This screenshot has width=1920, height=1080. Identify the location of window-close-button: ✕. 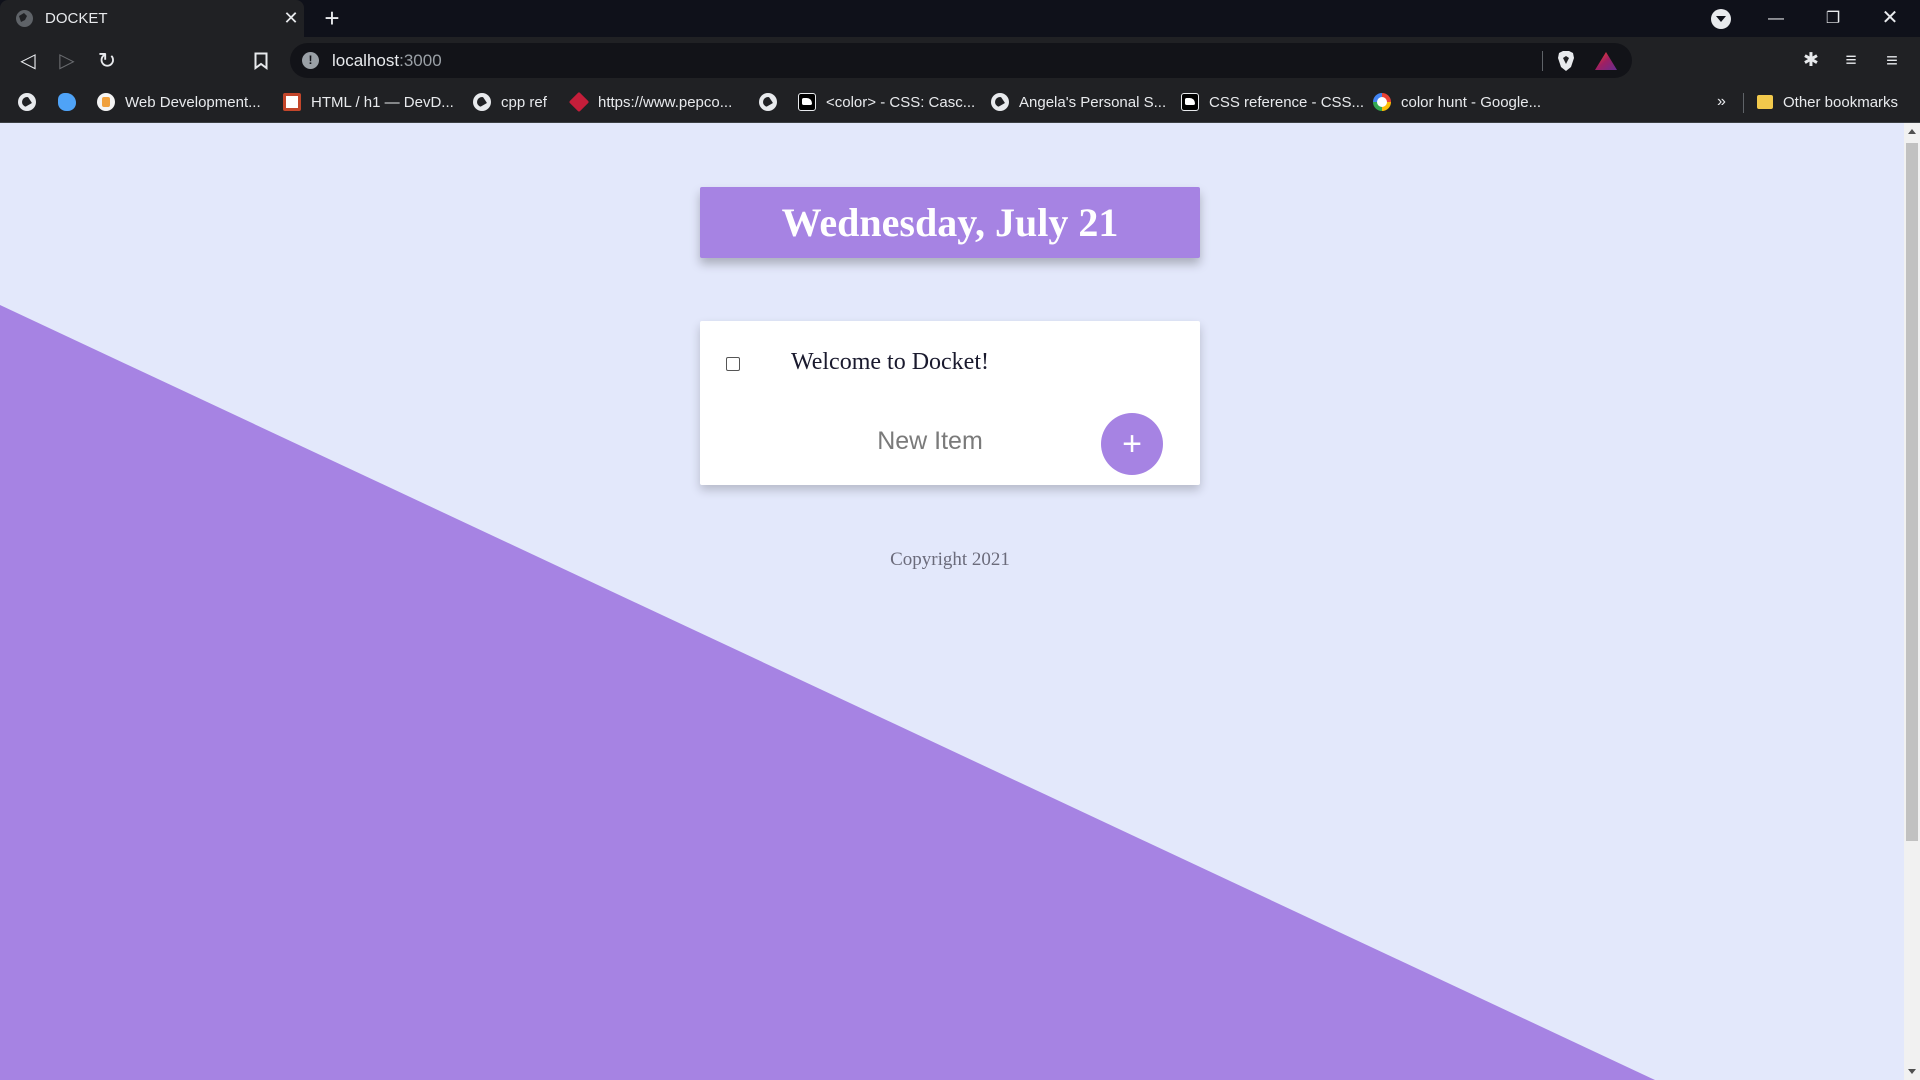
(1890, 18).